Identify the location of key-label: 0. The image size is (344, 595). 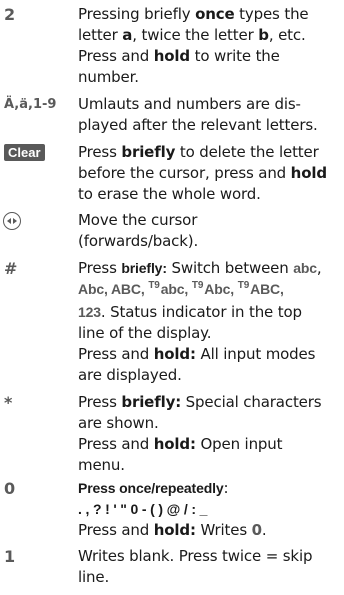
(10, 488).